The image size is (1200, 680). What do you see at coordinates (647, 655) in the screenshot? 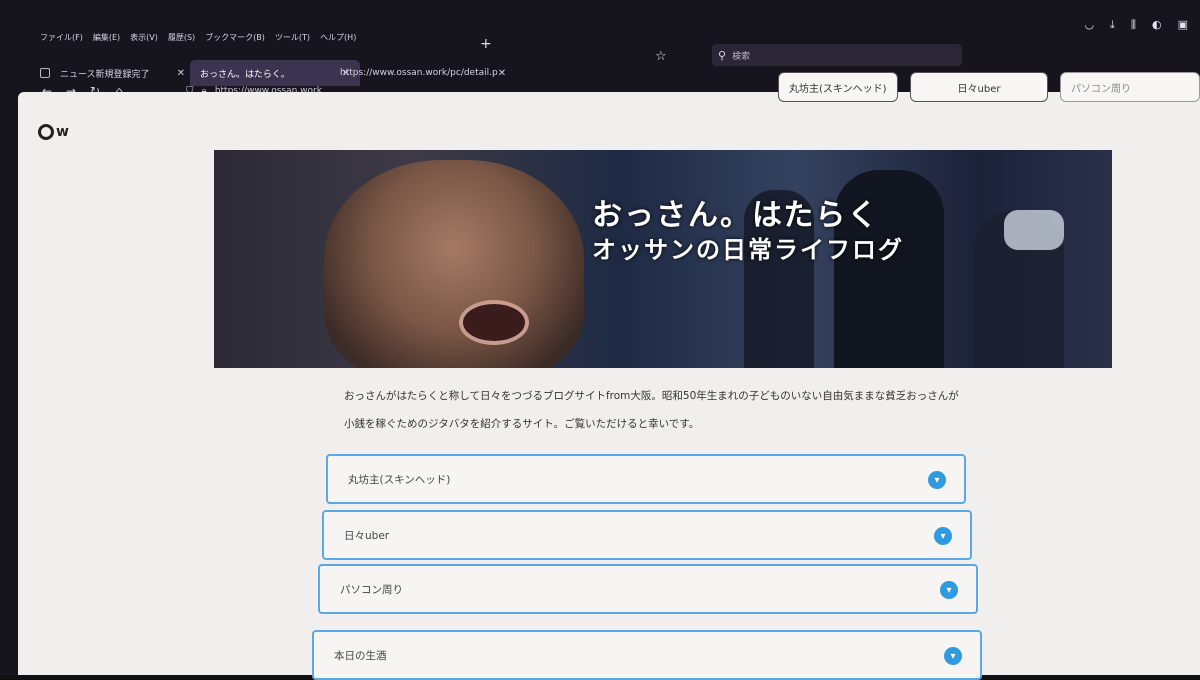
I see `accordion-sake: 本日の生酒 ▾` at bounding box center [647, 655].